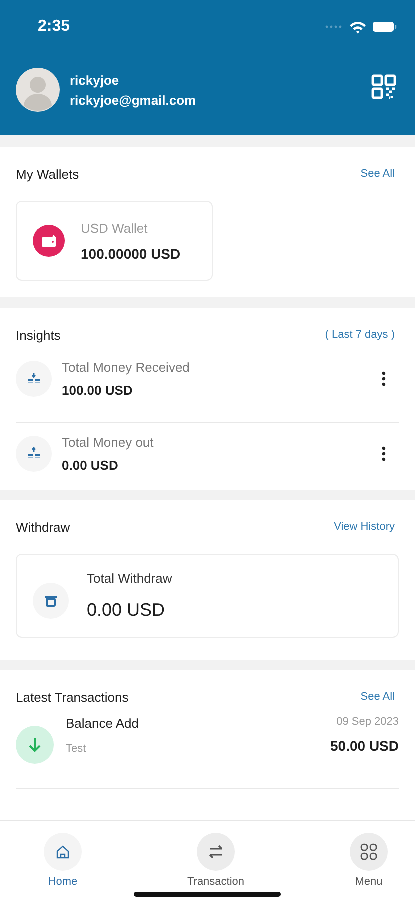  What do you see at coordinates (35, 745) in the screenshot?
I see `arrow-down-icon` at bounding box center [35, 745].